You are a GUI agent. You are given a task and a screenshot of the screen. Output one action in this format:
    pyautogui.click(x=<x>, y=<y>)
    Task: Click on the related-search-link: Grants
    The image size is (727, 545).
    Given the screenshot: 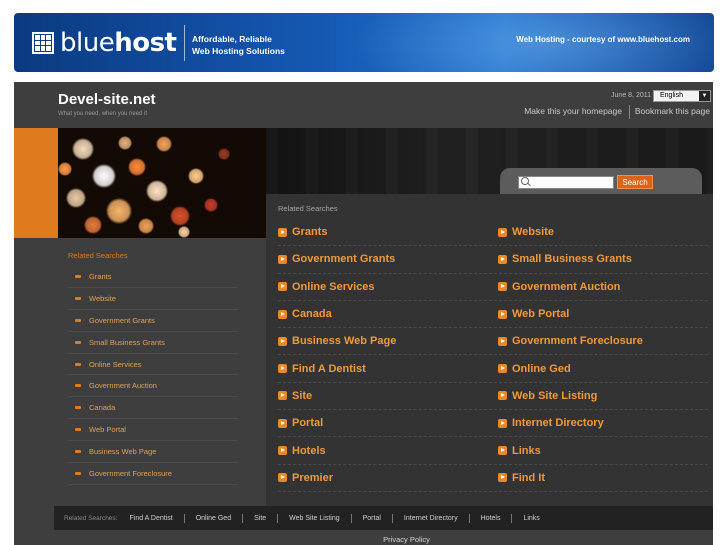 What is the action you would take?
    pyautogui.click(x=388, y=232)
    